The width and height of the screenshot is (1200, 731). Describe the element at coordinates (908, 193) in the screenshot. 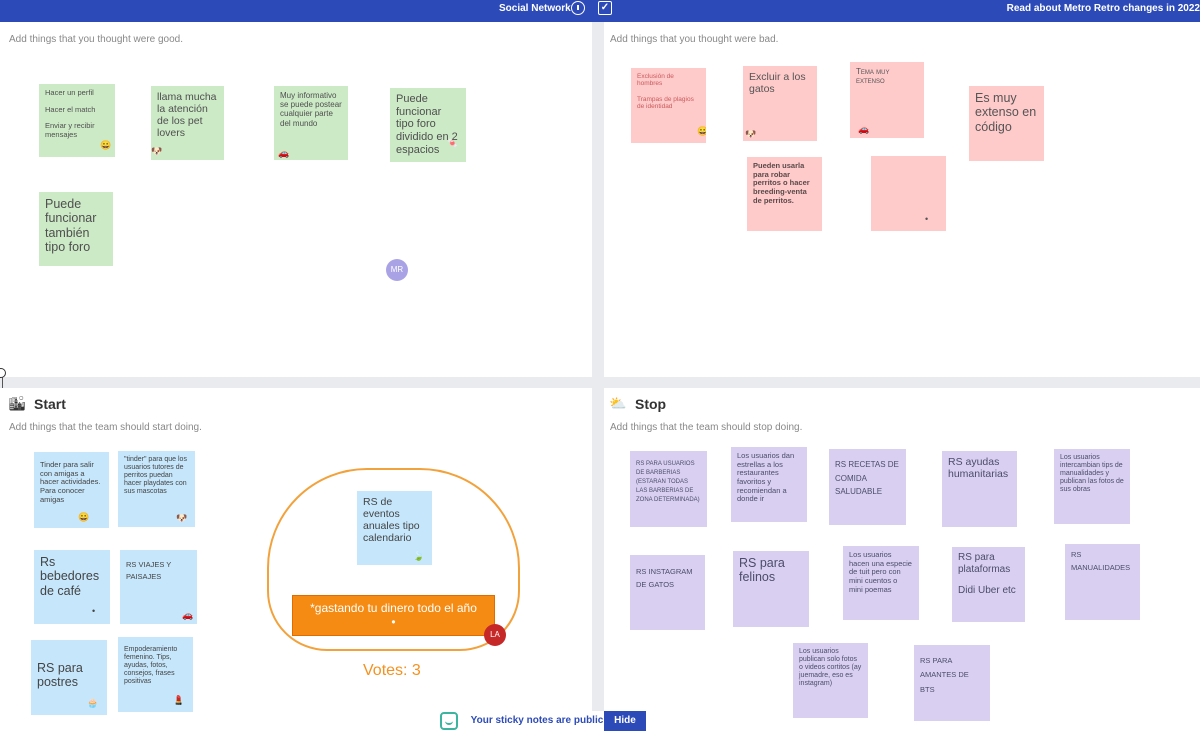

I see `sticky-note: •` at that location.